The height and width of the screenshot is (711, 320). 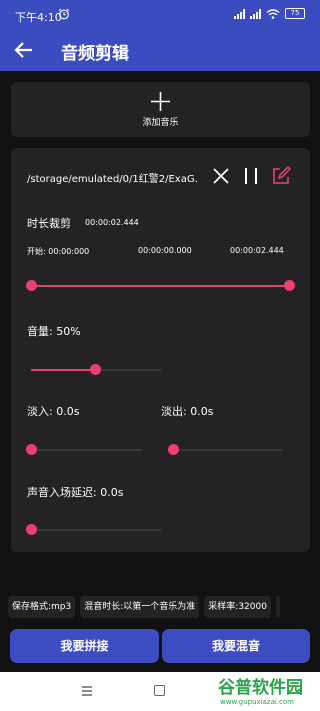 What do you see at coordinates (165, 250) in the screenshot?
I see `trim-start-value: 00:00:00.000` at bounding box center [165, 250].